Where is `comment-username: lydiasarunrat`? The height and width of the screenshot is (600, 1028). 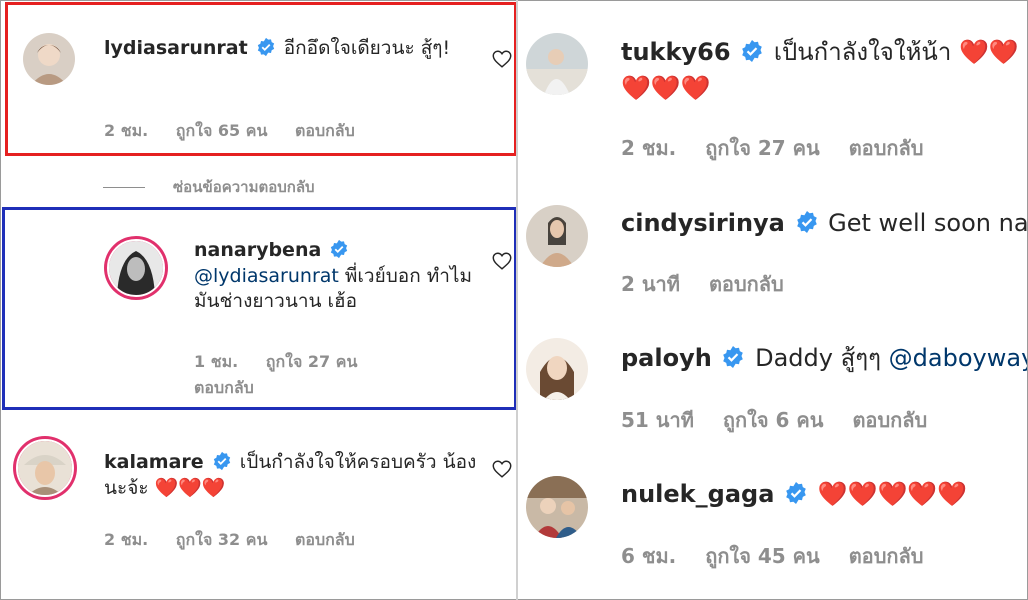 comment-username: lydiasarunrat is located at coordinates (176, 48).